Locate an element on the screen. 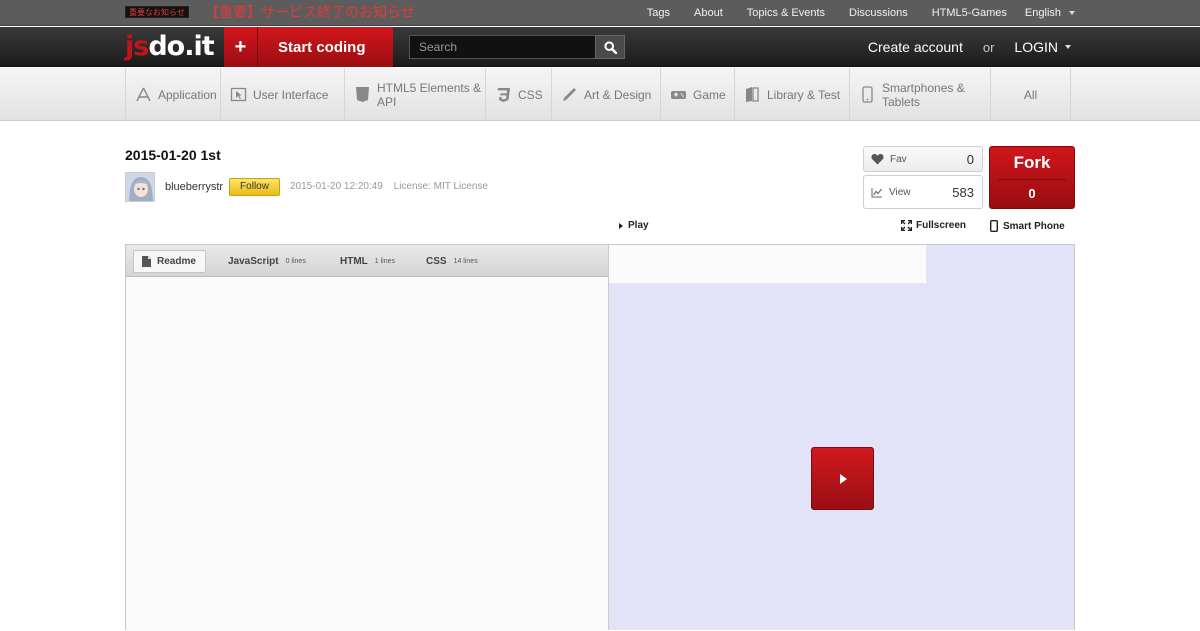  category-label: Library & Test is located at coordinates (804, 94).